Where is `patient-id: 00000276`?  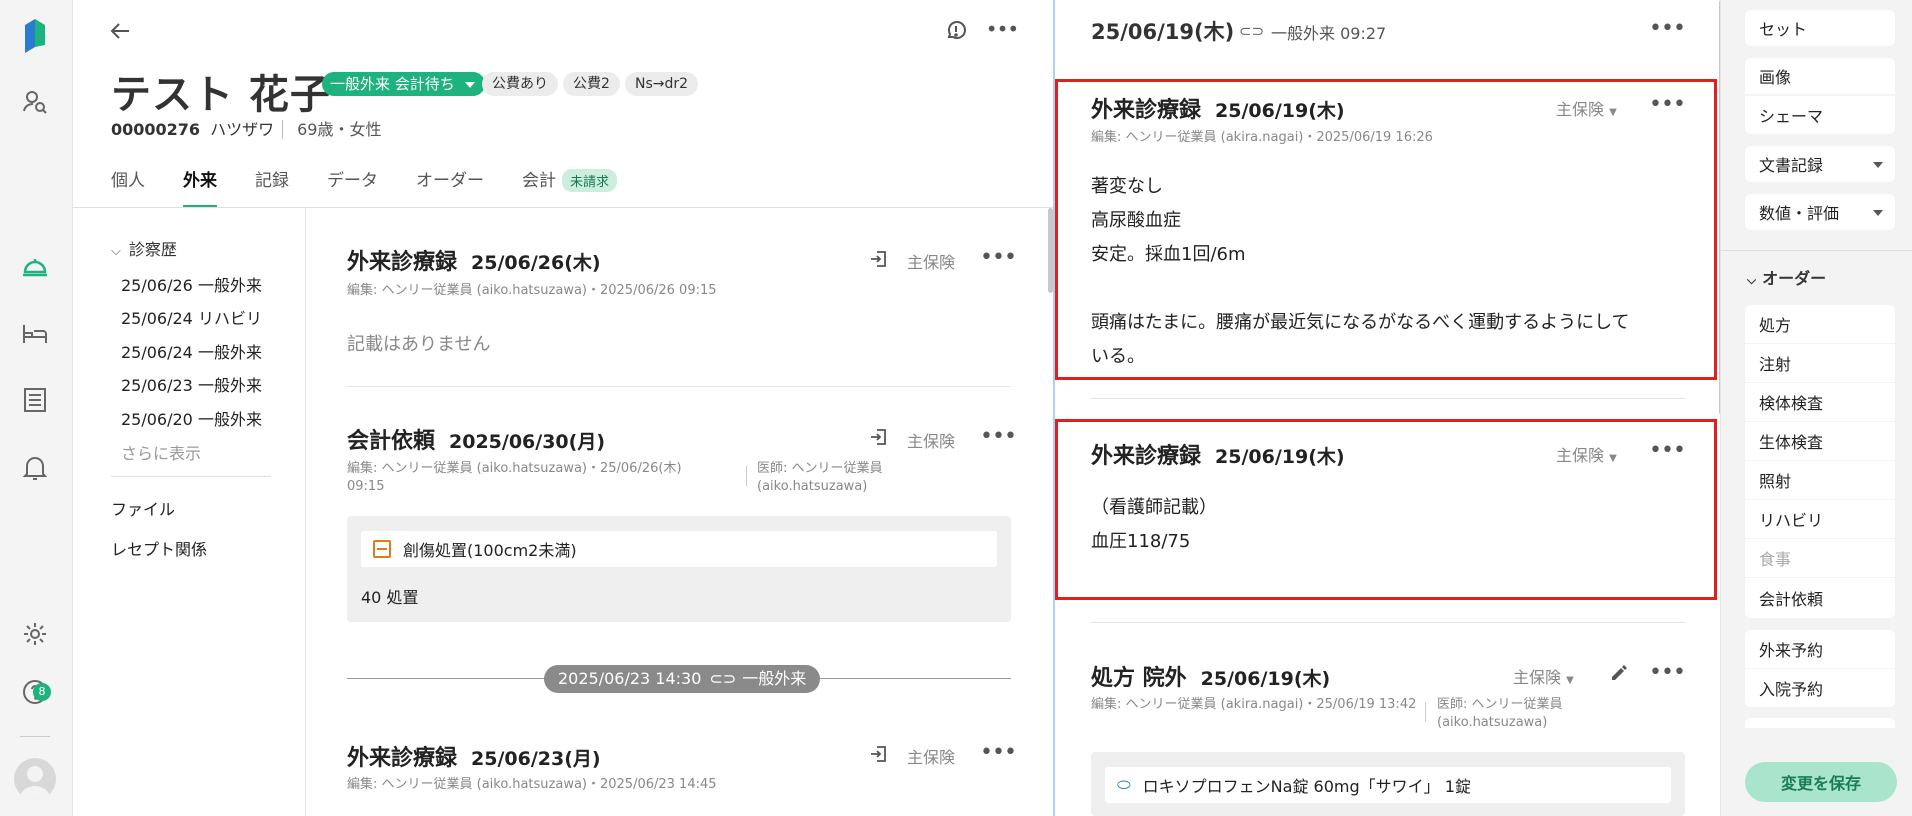 patient-id: 00000276 is located at coordinates (156, 129).